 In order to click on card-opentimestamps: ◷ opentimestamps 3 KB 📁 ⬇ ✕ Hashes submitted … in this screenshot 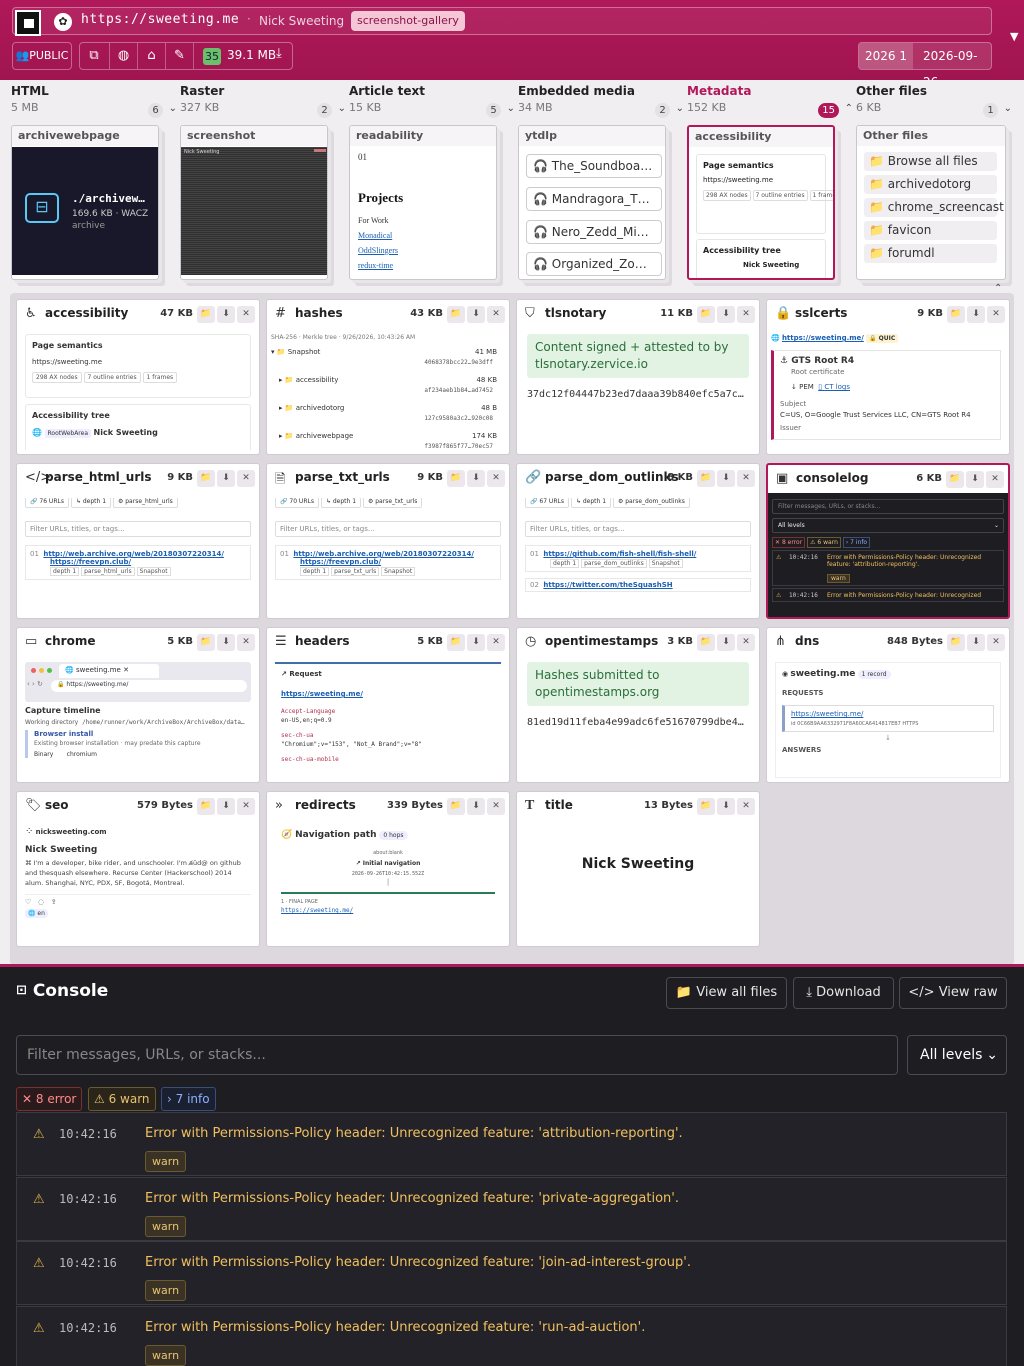, I will do `click(638, 705)`.